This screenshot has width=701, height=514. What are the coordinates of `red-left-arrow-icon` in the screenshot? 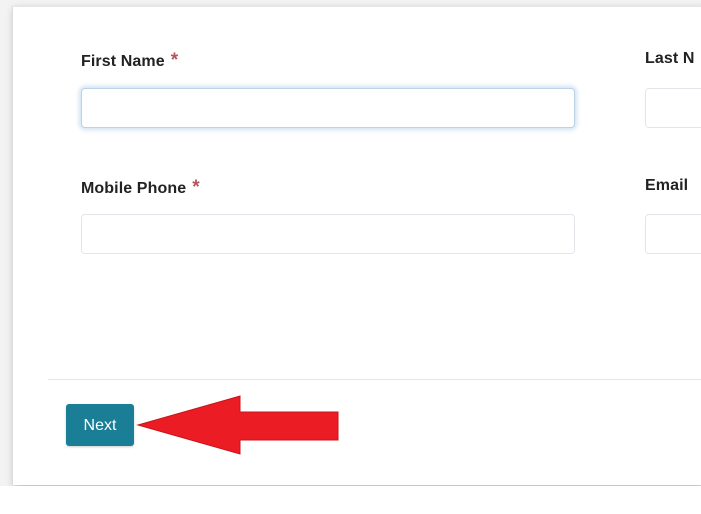 It's located at (237, 425).